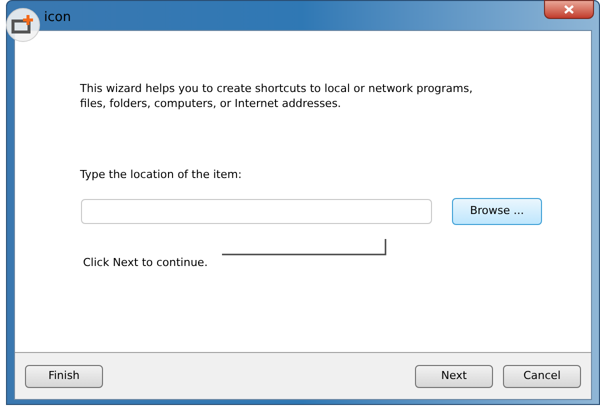  What do you see at coordinates (161, 175) in the screenshot?
I see `location-label: Type the location of the item:` at bounding box center [161, 175].